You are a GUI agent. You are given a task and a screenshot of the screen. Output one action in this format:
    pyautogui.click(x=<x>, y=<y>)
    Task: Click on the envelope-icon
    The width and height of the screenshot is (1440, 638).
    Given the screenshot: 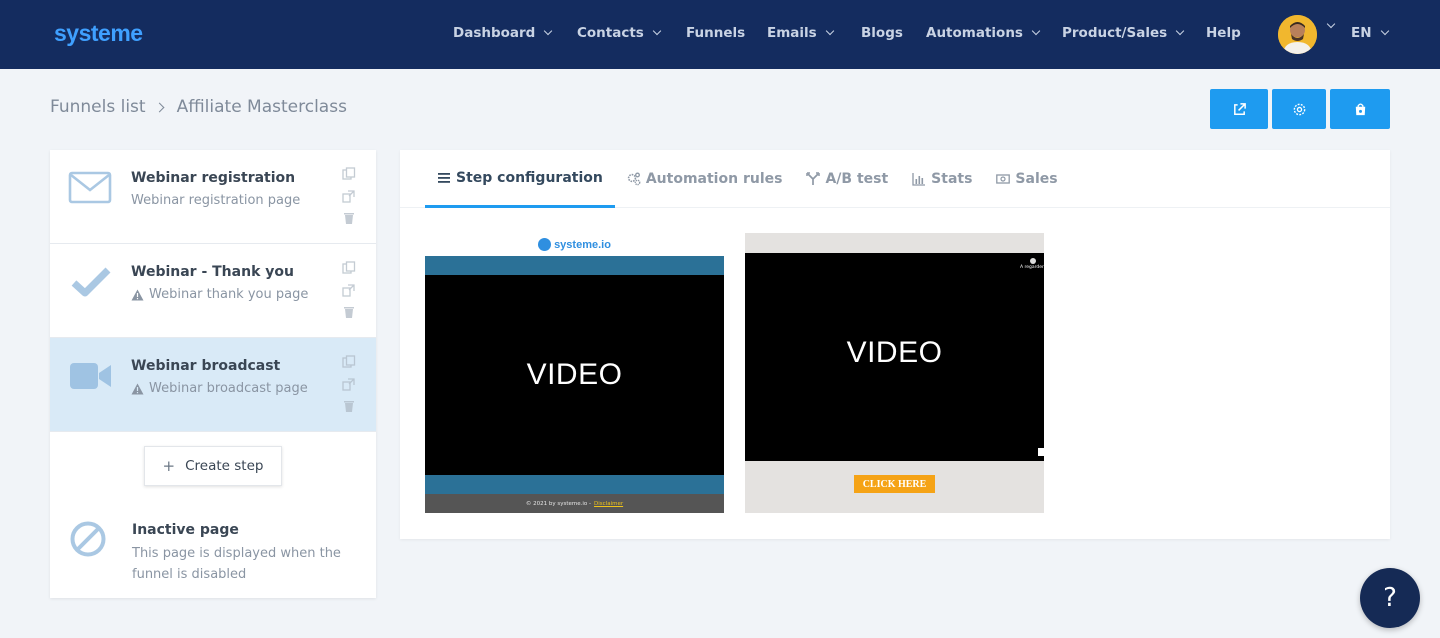 What is the action you would take?
    pyautogui.click(x=91, y=188)
    